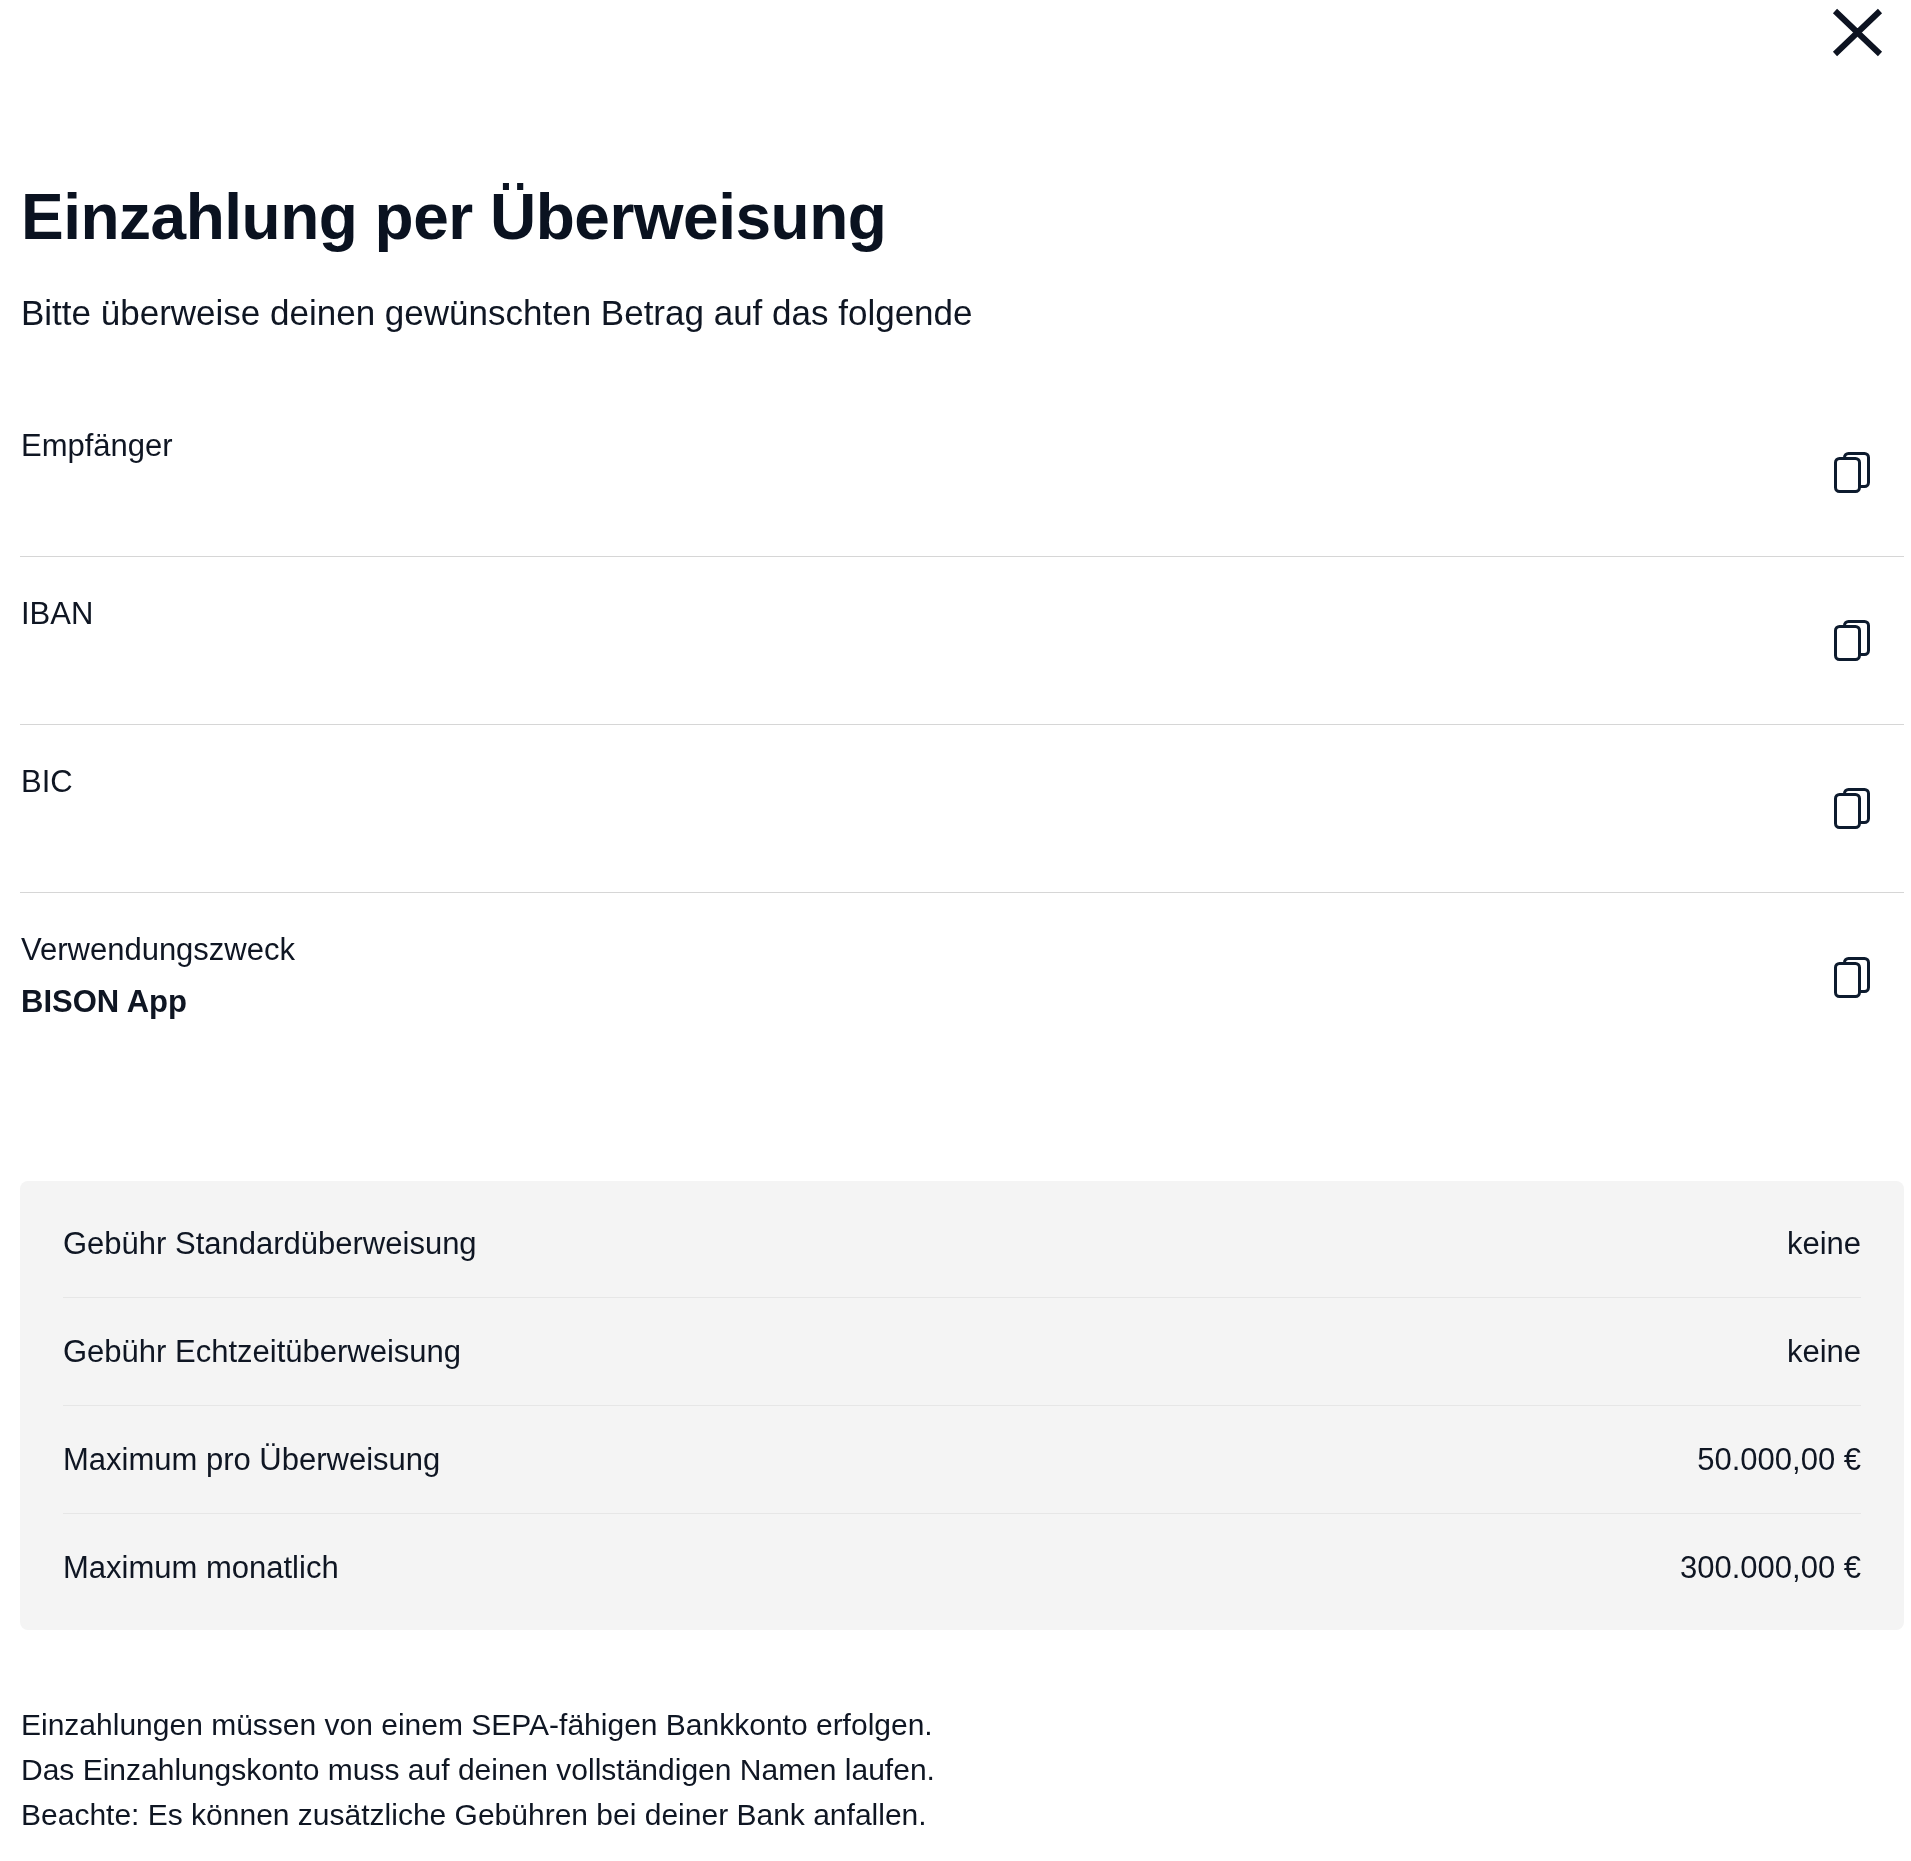 The height and width of the screenshot is (1861, 1911). What do you see at coordinates (47, 782) in the screenshot?
I see `field-label: BIC` at bounding box center [47, 782].